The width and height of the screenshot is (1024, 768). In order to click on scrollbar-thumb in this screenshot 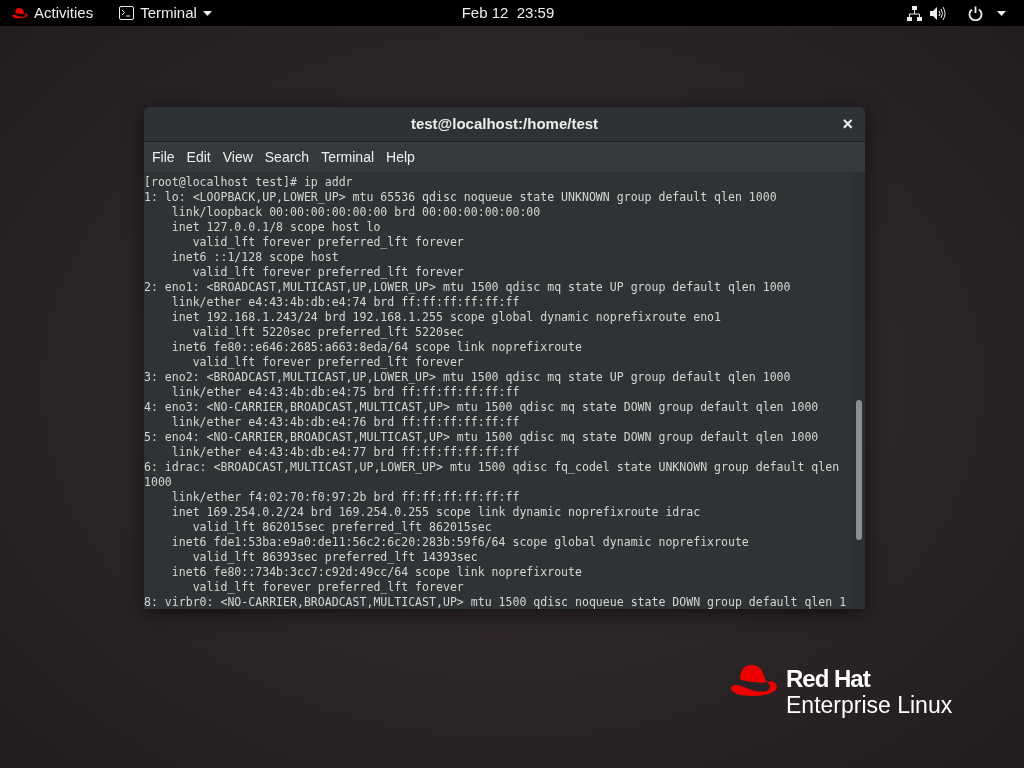, I will do `click(859, 470)`.